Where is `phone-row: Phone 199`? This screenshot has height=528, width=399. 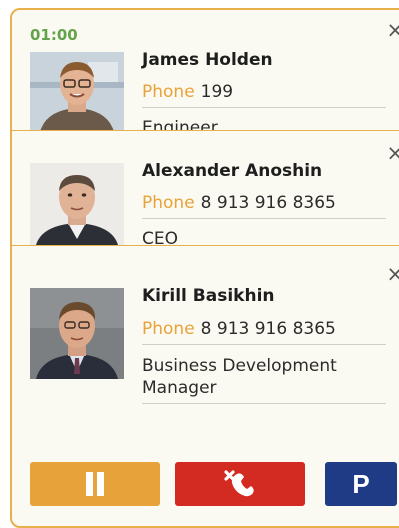 phone-row: Phone 199 is located at coordinates (264, 95).